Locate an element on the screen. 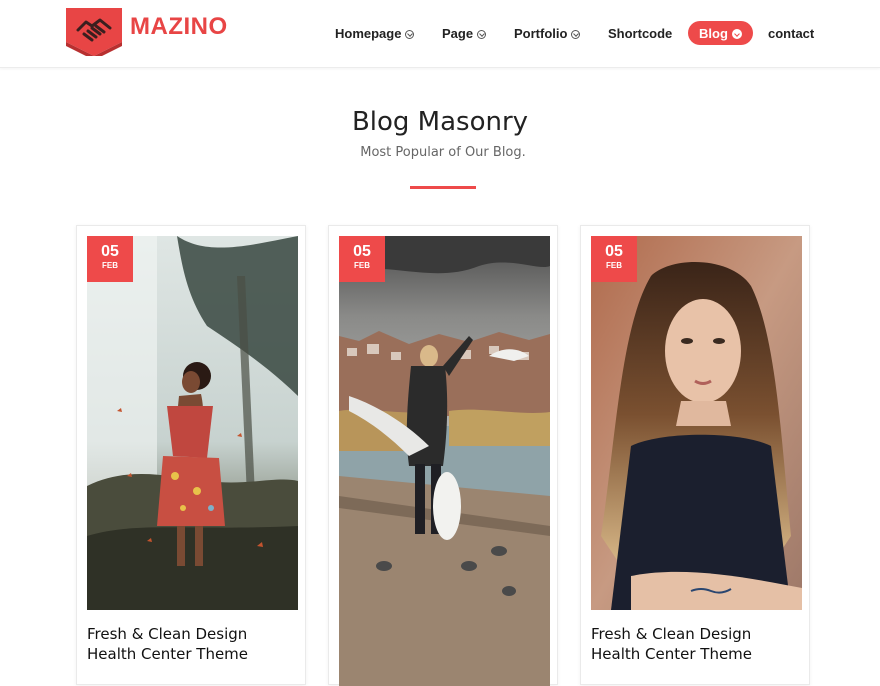  title-divider is located at coordinates (443, 187).